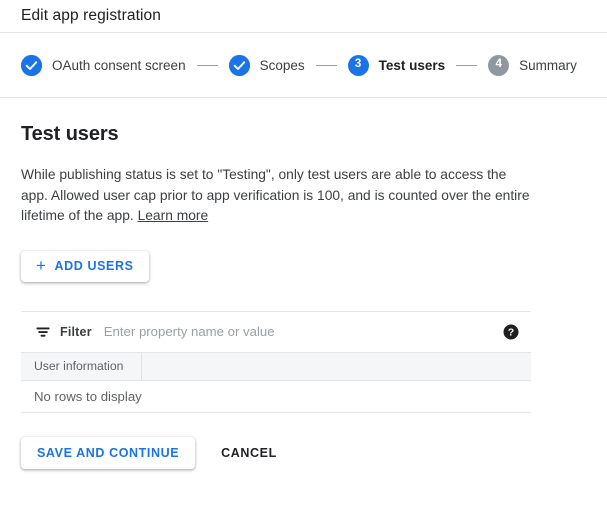 This screenshot has height=505, width=607. I want to click on filter-bar: Filter ?, so click(276, 332).